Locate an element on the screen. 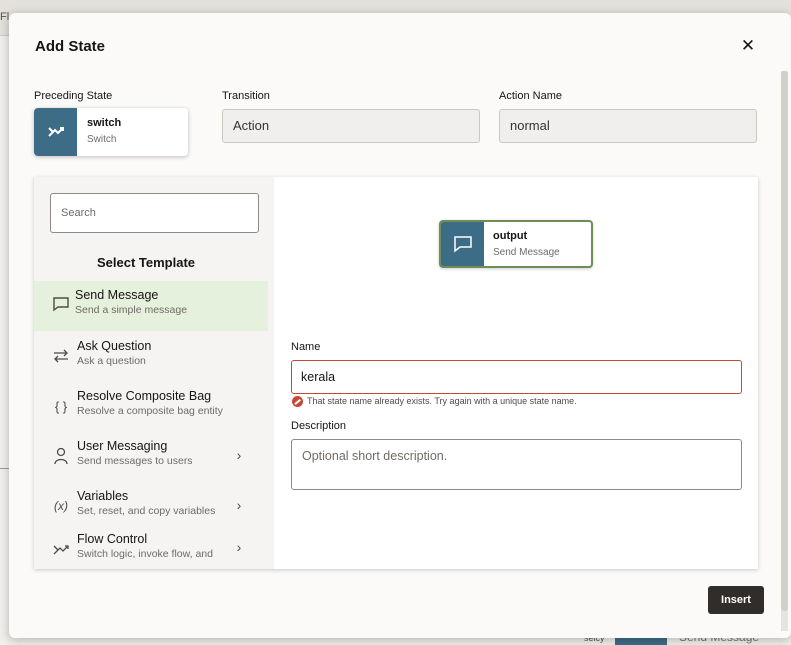  template-title: Flow Control is located at coordinates (112, 539).